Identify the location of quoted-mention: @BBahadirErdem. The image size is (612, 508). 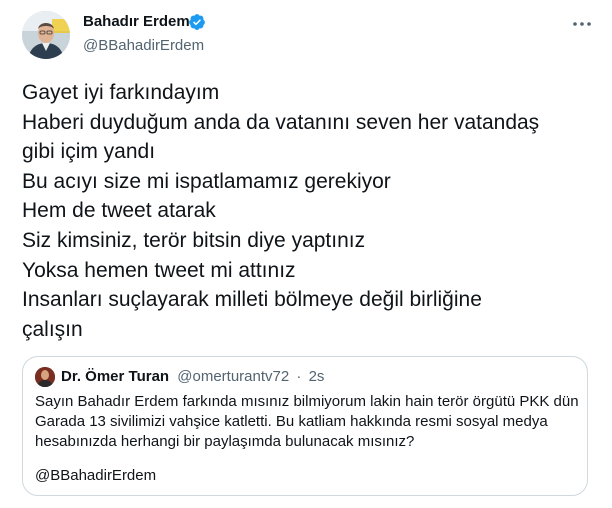
(95, 475).